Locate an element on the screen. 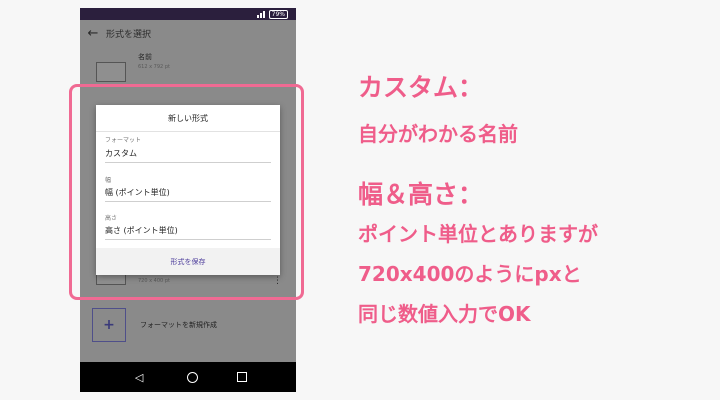 The image size is (720, 400). app-bar: ← 形式を選択 is located at coordinates (188, 33).